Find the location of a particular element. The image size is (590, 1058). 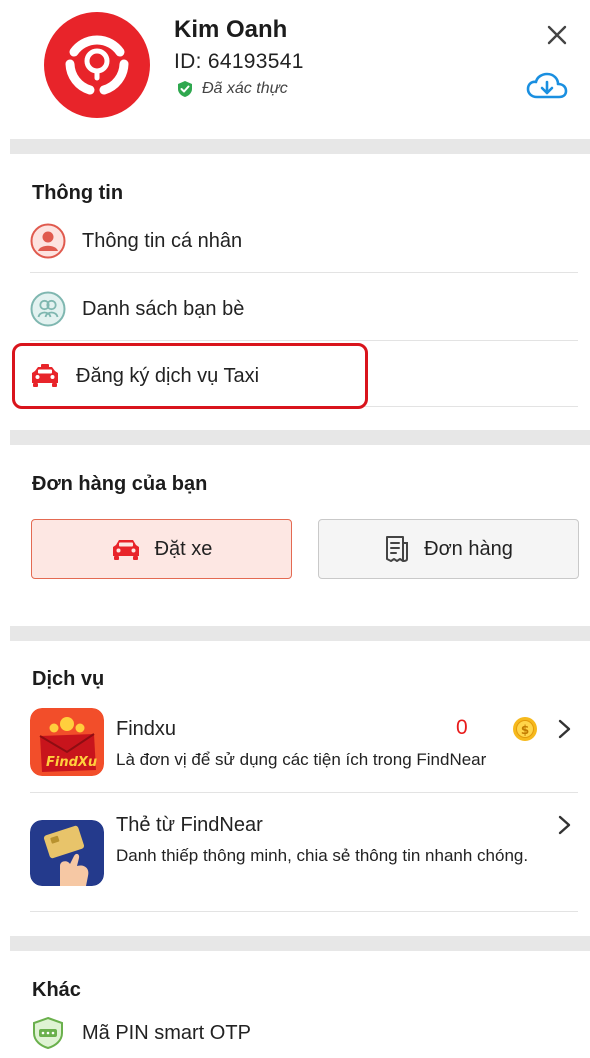

friends-icon is located at coordinates (48, 309).